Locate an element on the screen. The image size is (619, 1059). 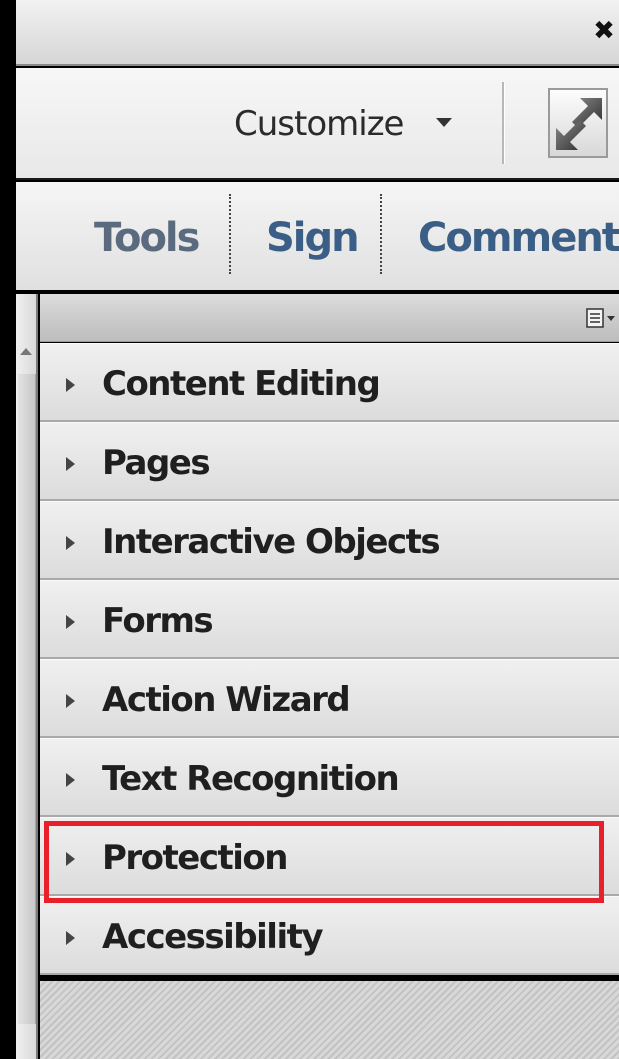
panel-item-label: Pages is located at coordinates (156, 463).